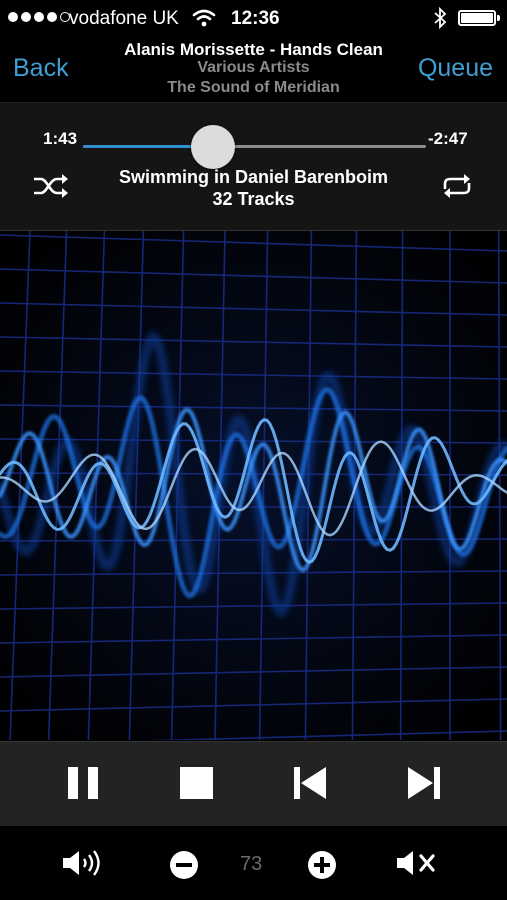  I want to click on status-bar: vodafone UK 12:36, so click(253, 18).